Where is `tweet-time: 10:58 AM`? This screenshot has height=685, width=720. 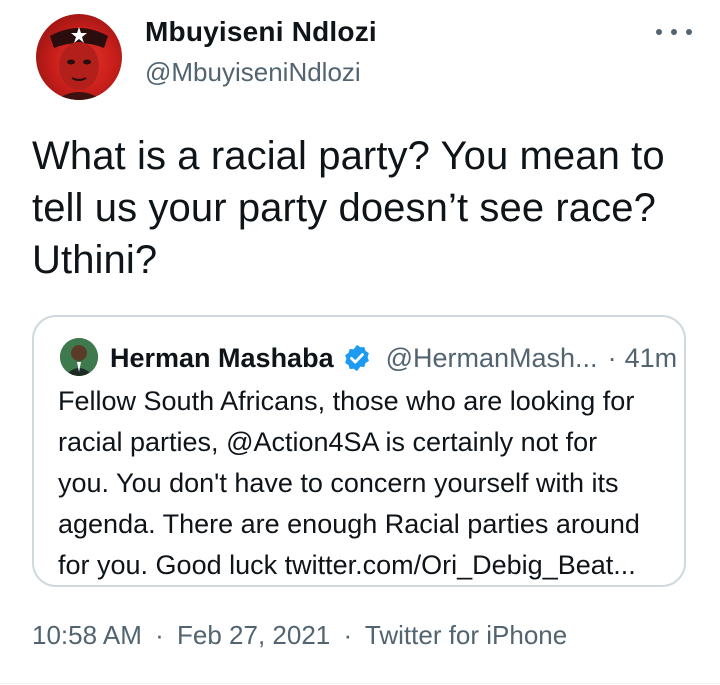
tweet-time: 10:58 AM is located at coordinates (87, 635).